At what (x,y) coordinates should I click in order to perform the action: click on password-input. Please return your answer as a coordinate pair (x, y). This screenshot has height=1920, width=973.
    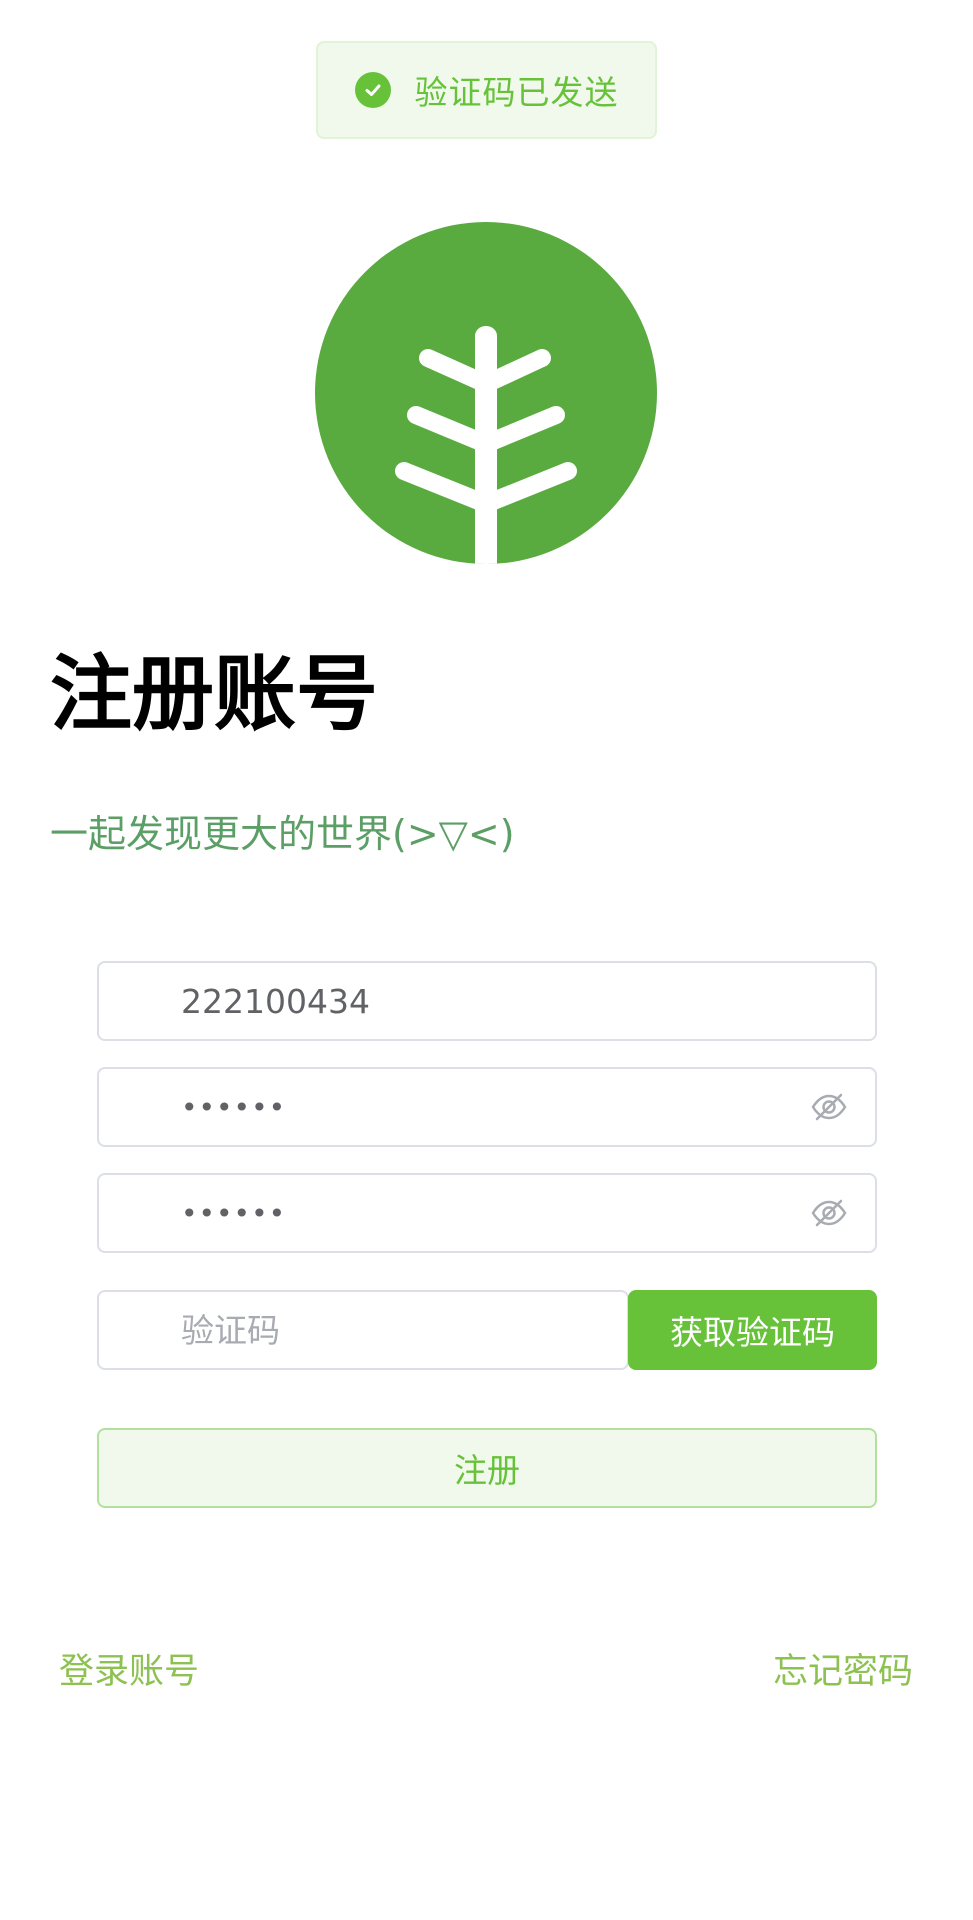
    Looking at the image, I should click on (495, 1107).